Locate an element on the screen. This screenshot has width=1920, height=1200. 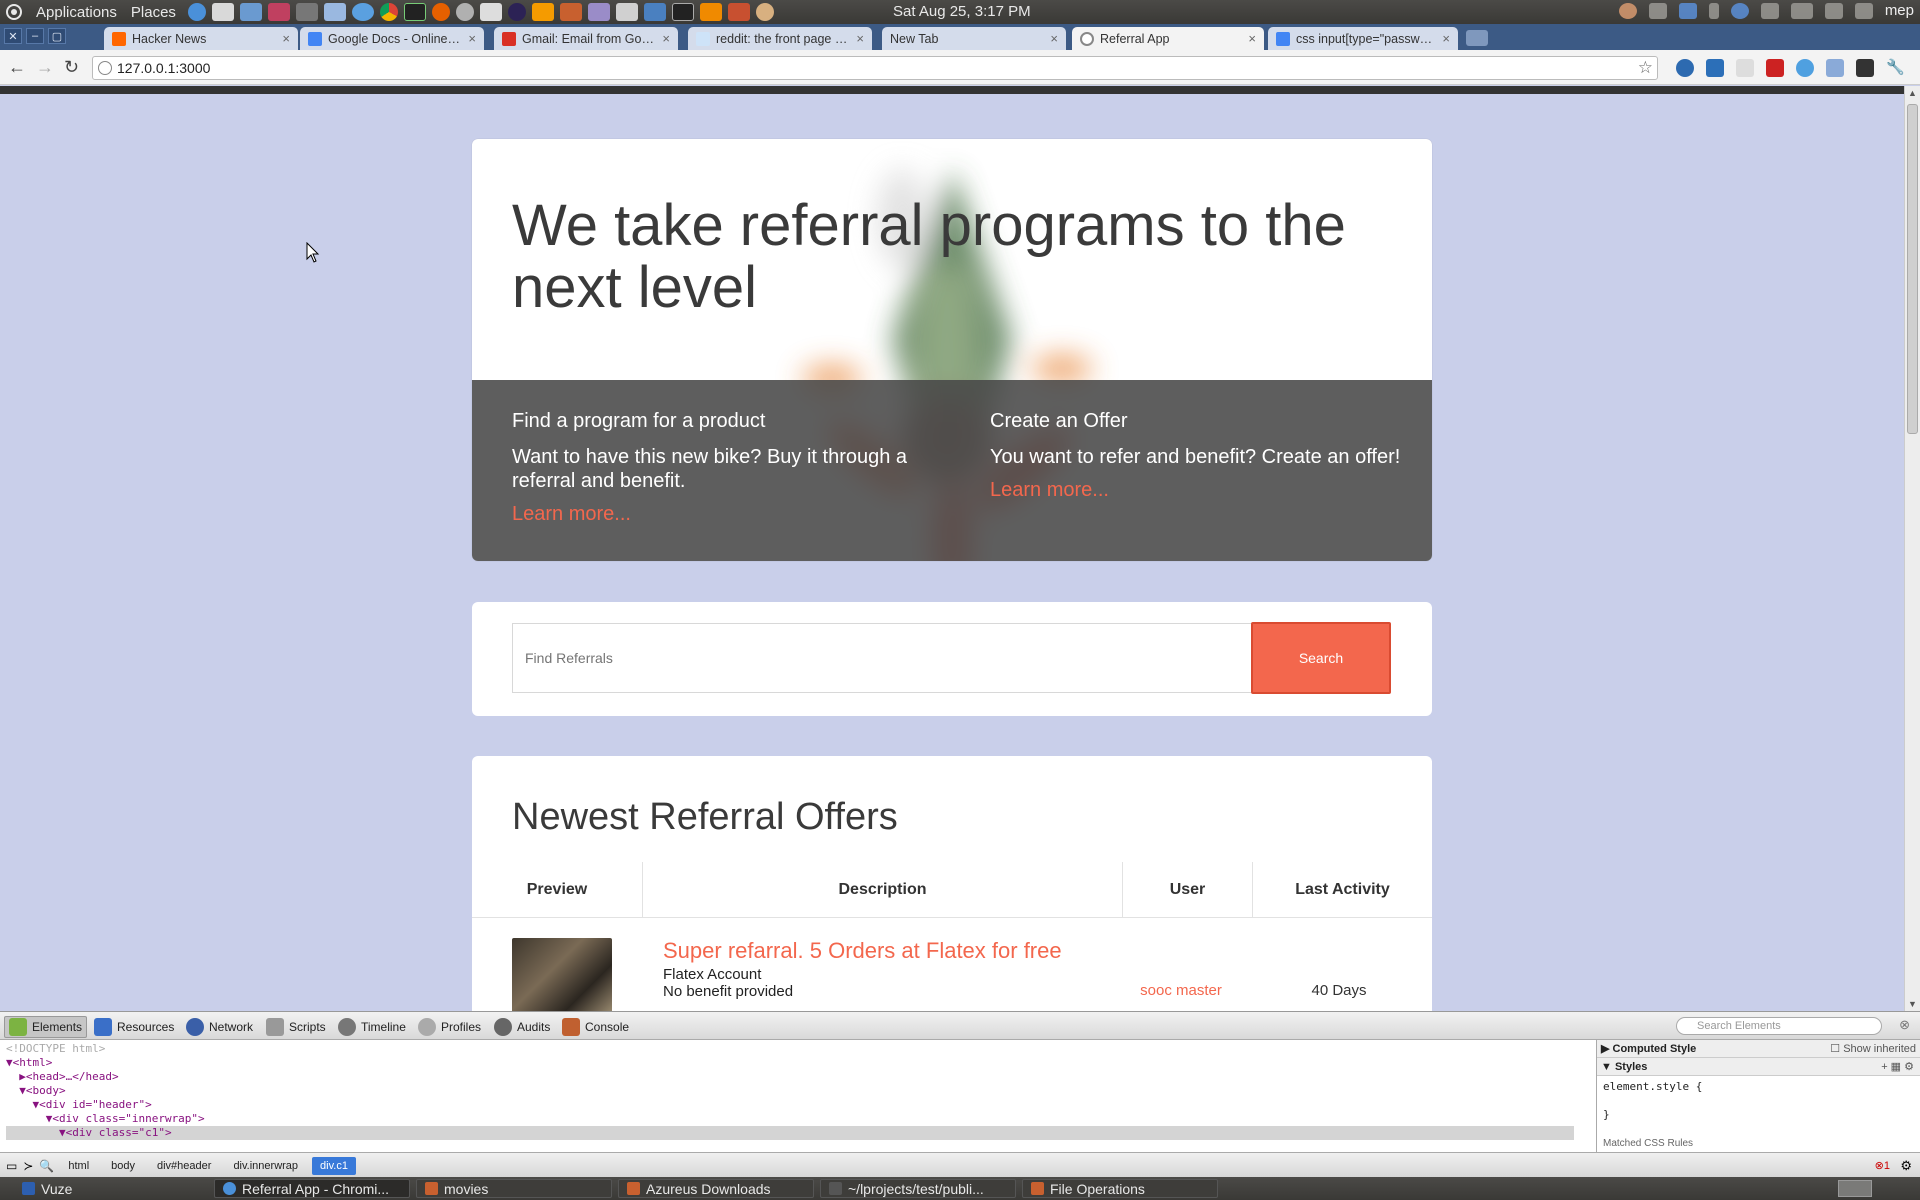
window-launcher-icon is located at coordinates (654, 12).